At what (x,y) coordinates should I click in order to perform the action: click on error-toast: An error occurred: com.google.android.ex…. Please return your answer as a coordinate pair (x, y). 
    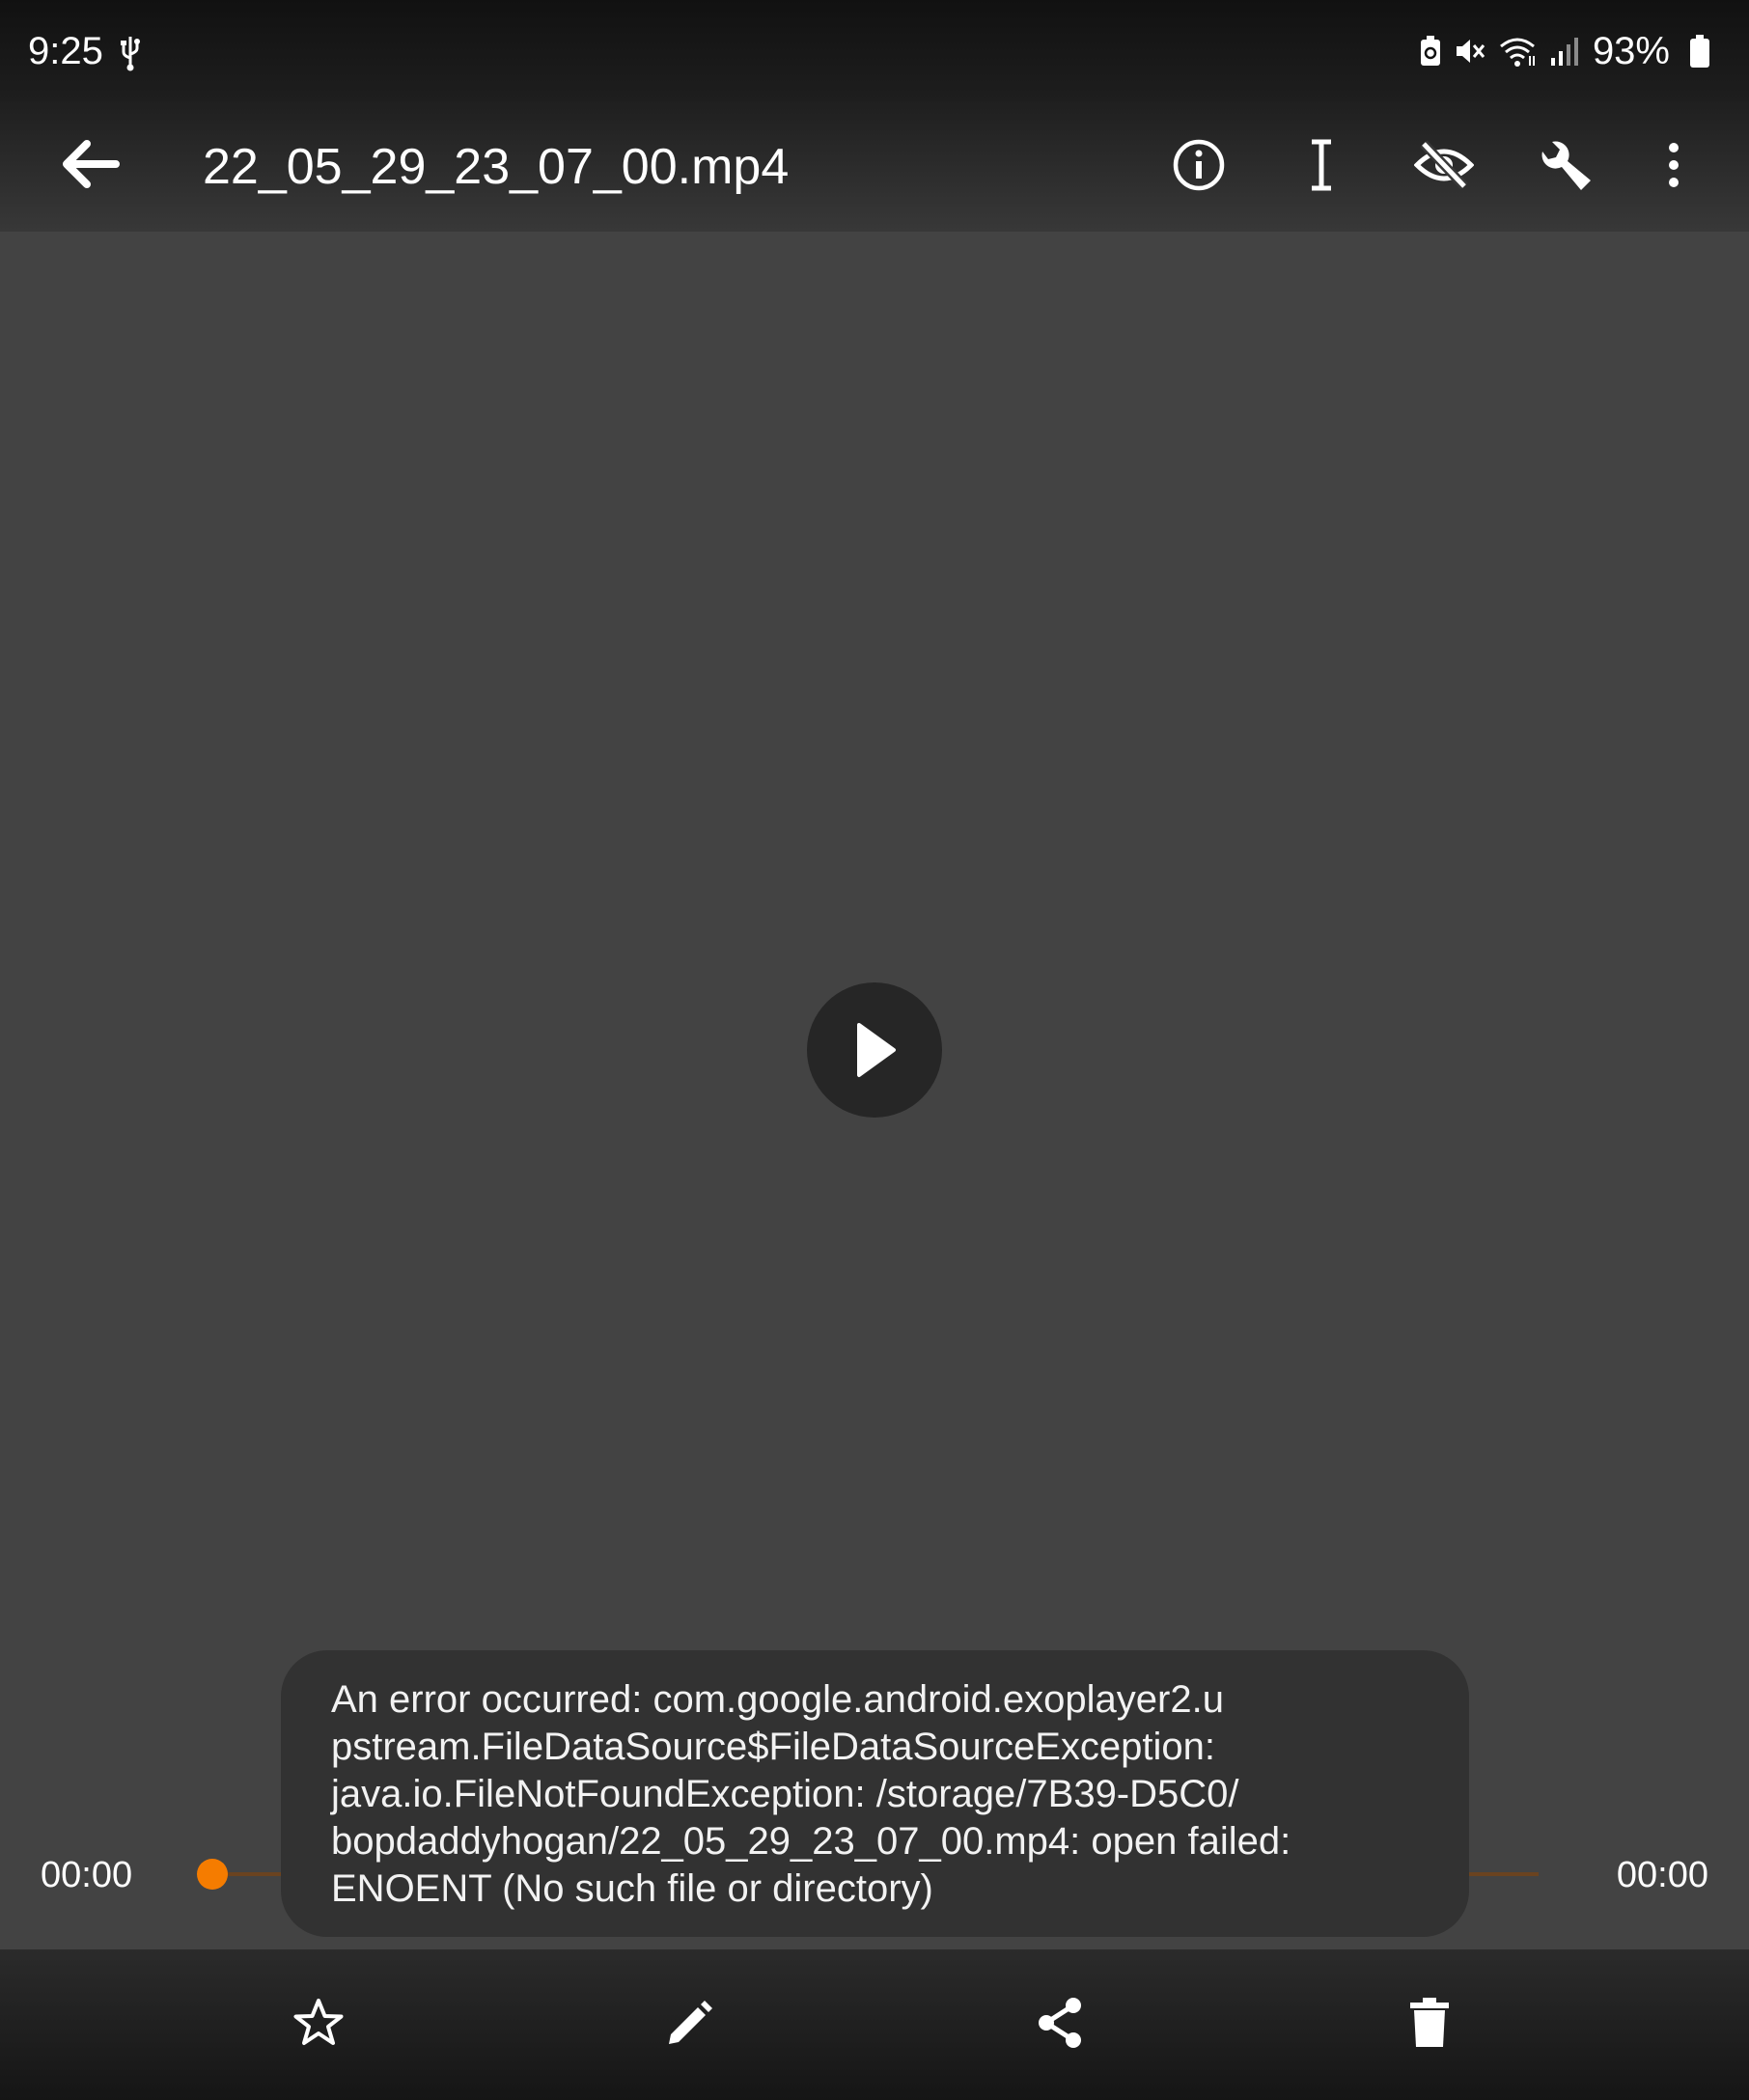
    Looking at the image, I should click on (875, 1793).